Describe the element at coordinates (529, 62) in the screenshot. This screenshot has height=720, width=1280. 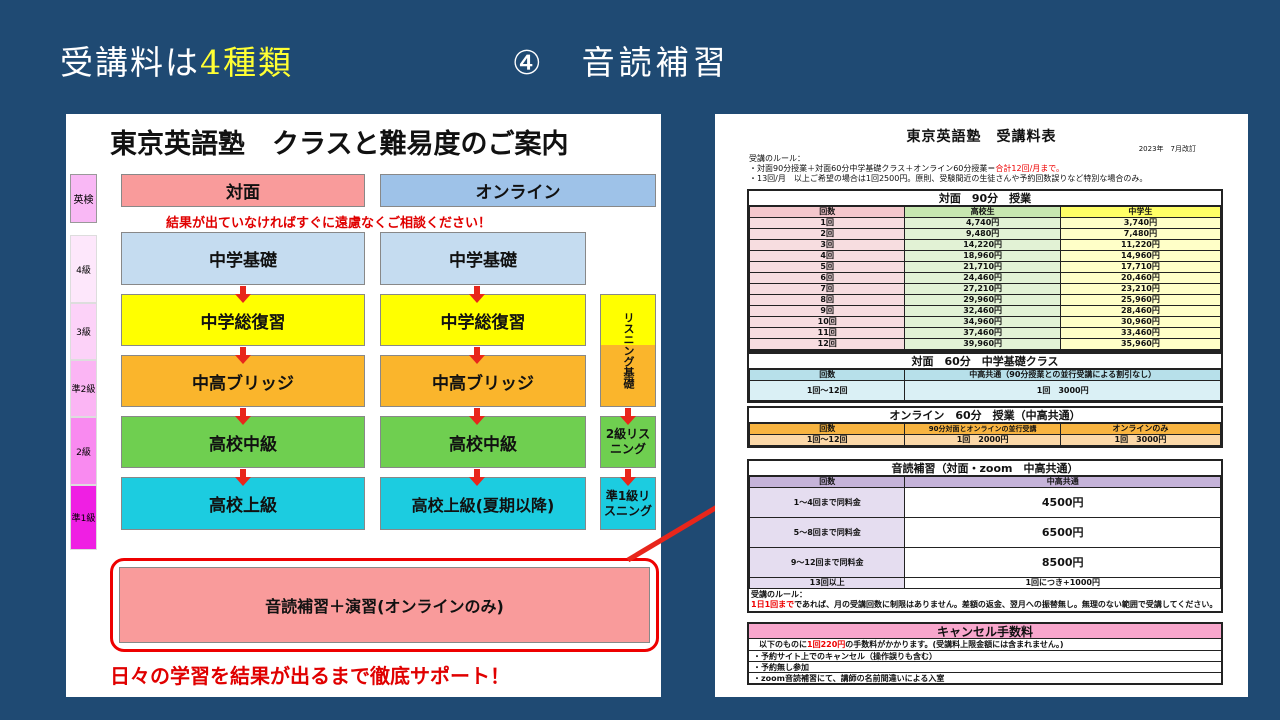
I see `section-number: ④` at that location.